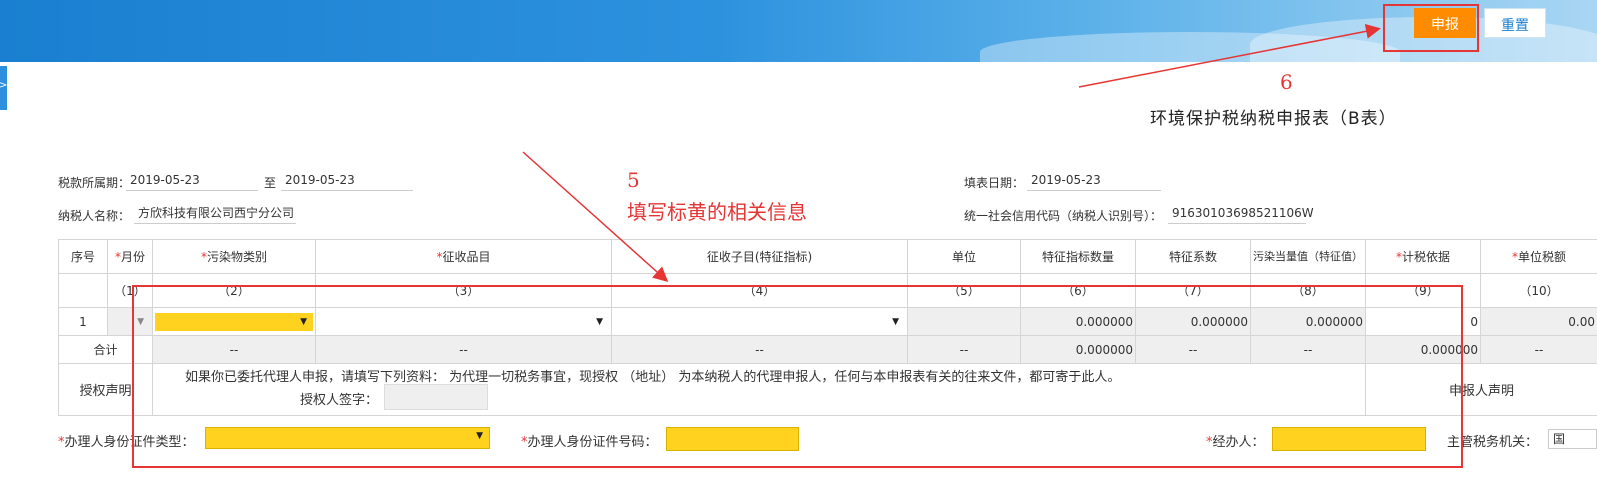 This screenshot has width=1597, height=486. I want to click on col-header-feature-coef: 特征系数, so click(1193, 256).